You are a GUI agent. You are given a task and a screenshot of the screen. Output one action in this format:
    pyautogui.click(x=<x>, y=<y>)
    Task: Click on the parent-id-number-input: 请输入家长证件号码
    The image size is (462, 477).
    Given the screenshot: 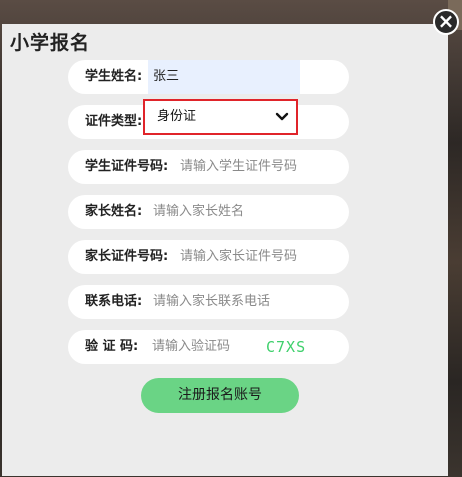 What is the action you would take?
    pyautogui.click(x=238, y=257)
    